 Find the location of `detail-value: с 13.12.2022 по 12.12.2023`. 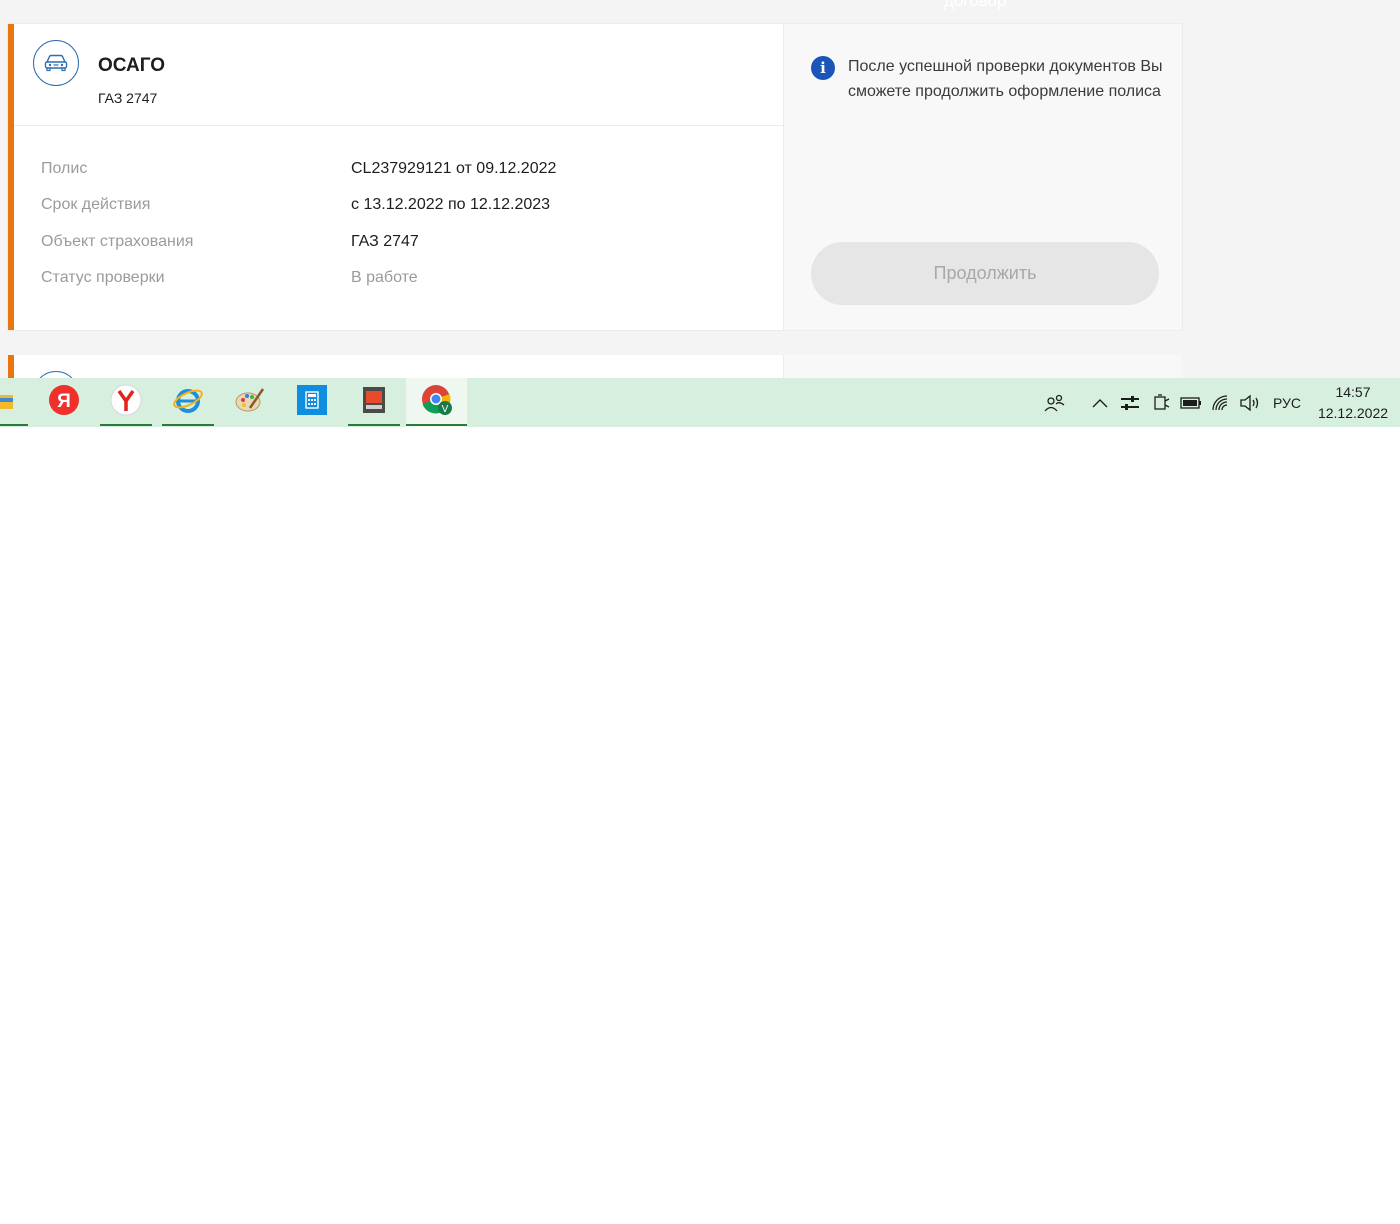

detail-value: с 13.12.2022 по 12.12.2023 is located at coordinates (451, 204).